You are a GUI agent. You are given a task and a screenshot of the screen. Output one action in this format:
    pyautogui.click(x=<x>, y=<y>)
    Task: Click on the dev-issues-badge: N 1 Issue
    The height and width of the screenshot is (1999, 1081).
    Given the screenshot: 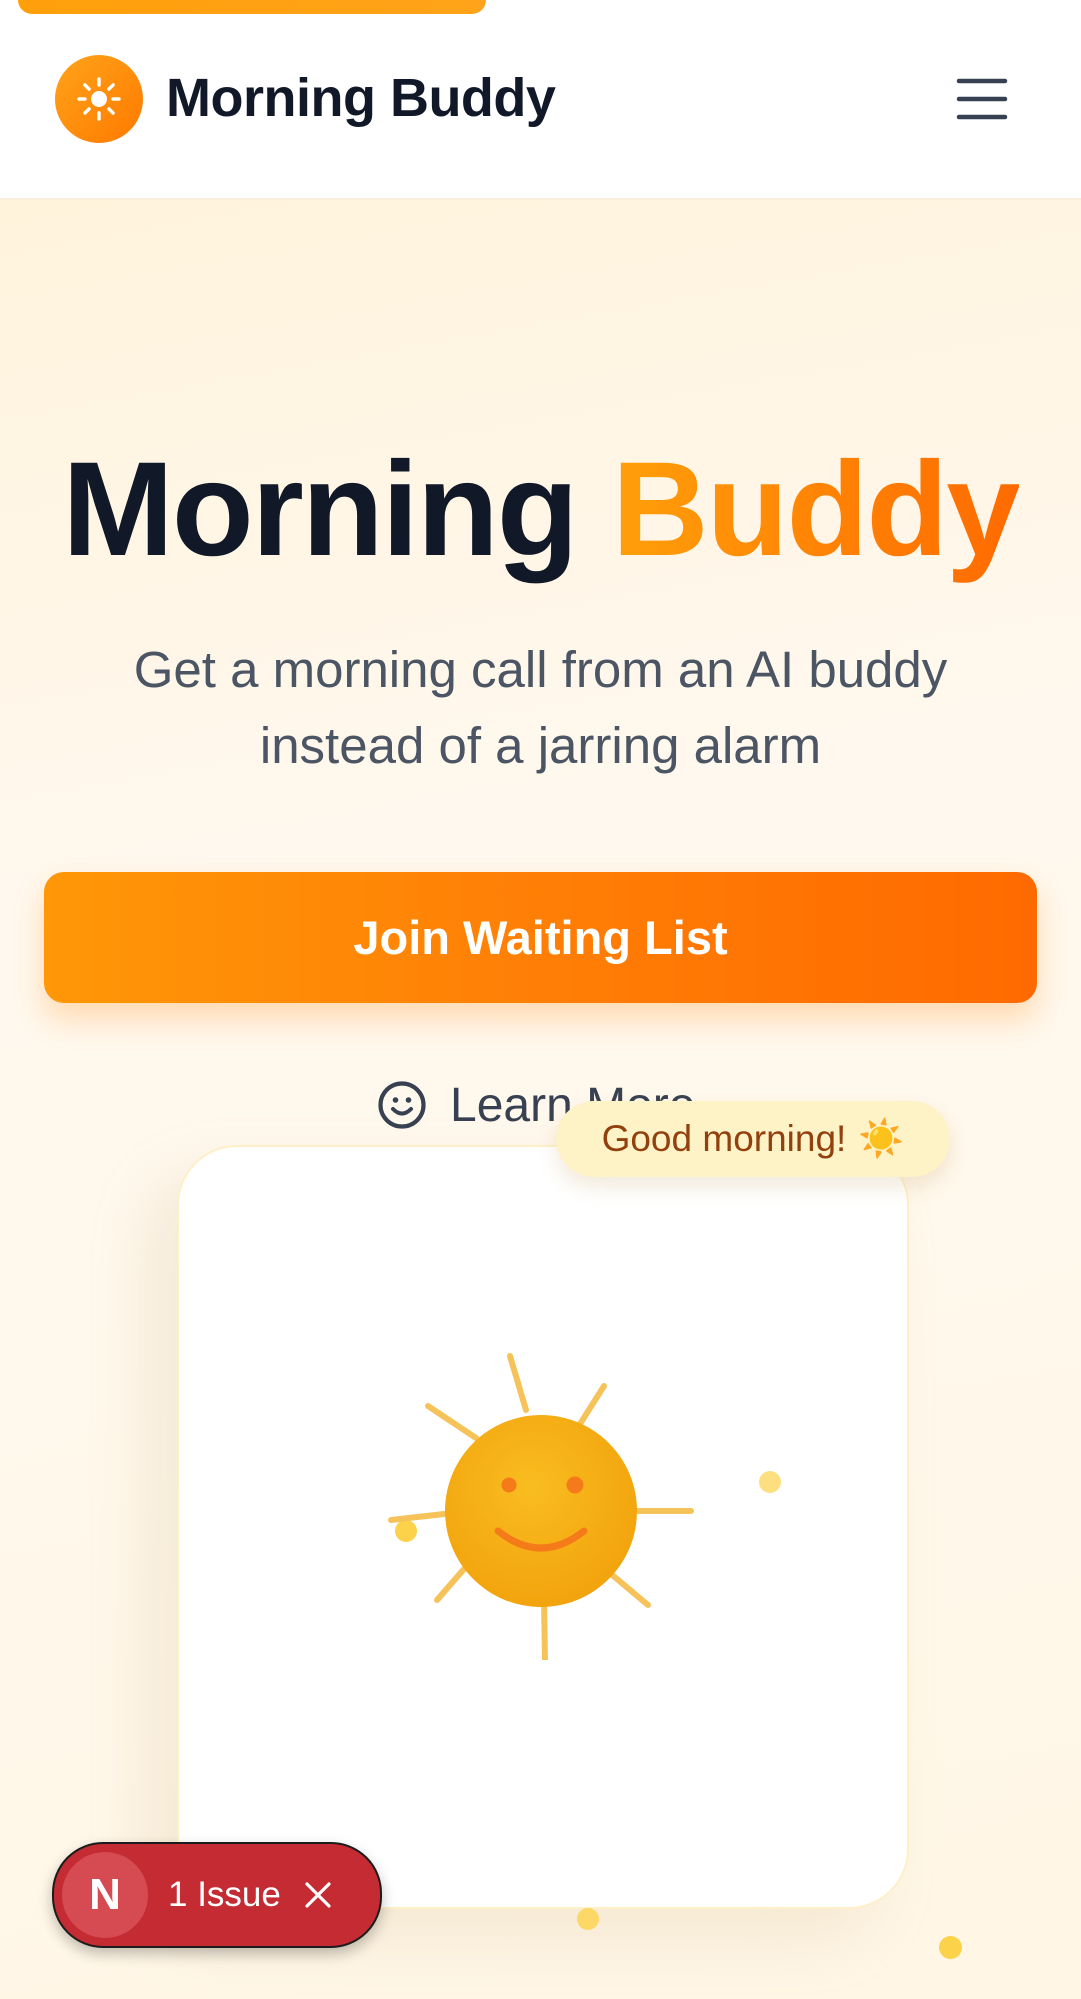 What is the action you would take?
    pyautogui.click(x=217, y=1895)
    